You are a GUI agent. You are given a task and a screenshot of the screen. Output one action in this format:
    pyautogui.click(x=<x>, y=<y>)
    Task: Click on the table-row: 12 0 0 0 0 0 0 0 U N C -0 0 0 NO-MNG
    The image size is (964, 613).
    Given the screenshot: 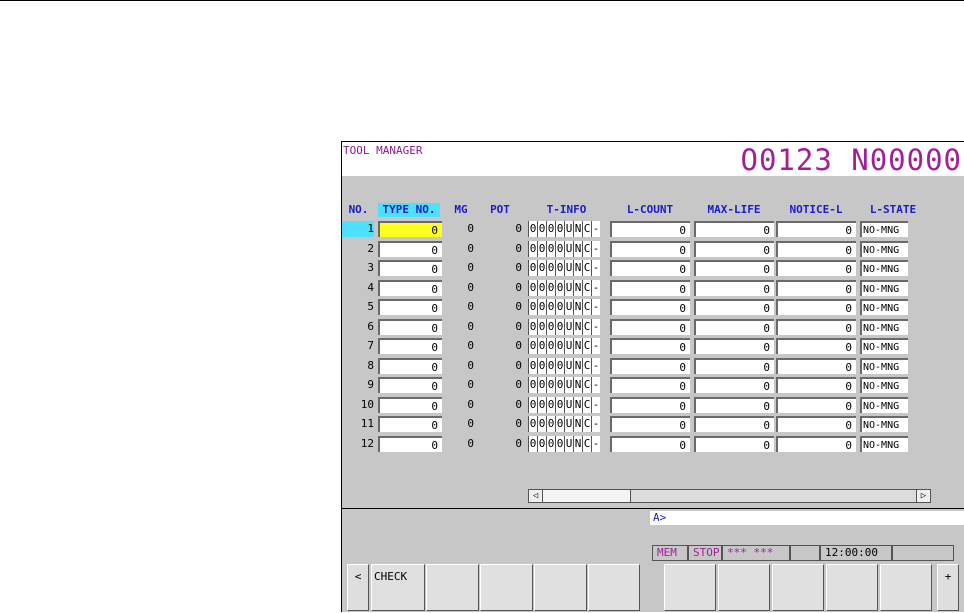 What is the action you would take?
    pyautogui.click(x=653, y=444)
    